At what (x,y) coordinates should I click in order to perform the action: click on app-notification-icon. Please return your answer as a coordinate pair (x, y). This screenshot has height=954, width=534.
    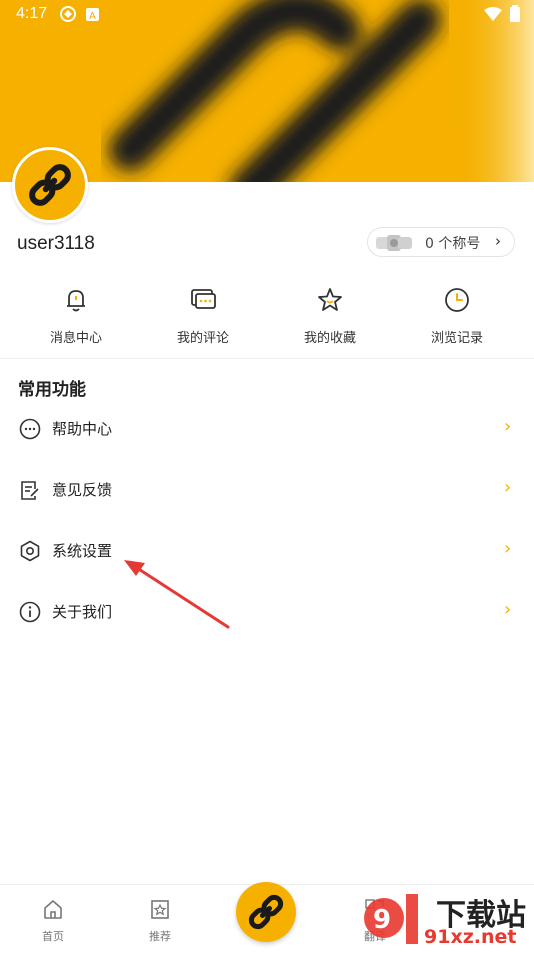
    Looking at the image, I should click on (68, 16).